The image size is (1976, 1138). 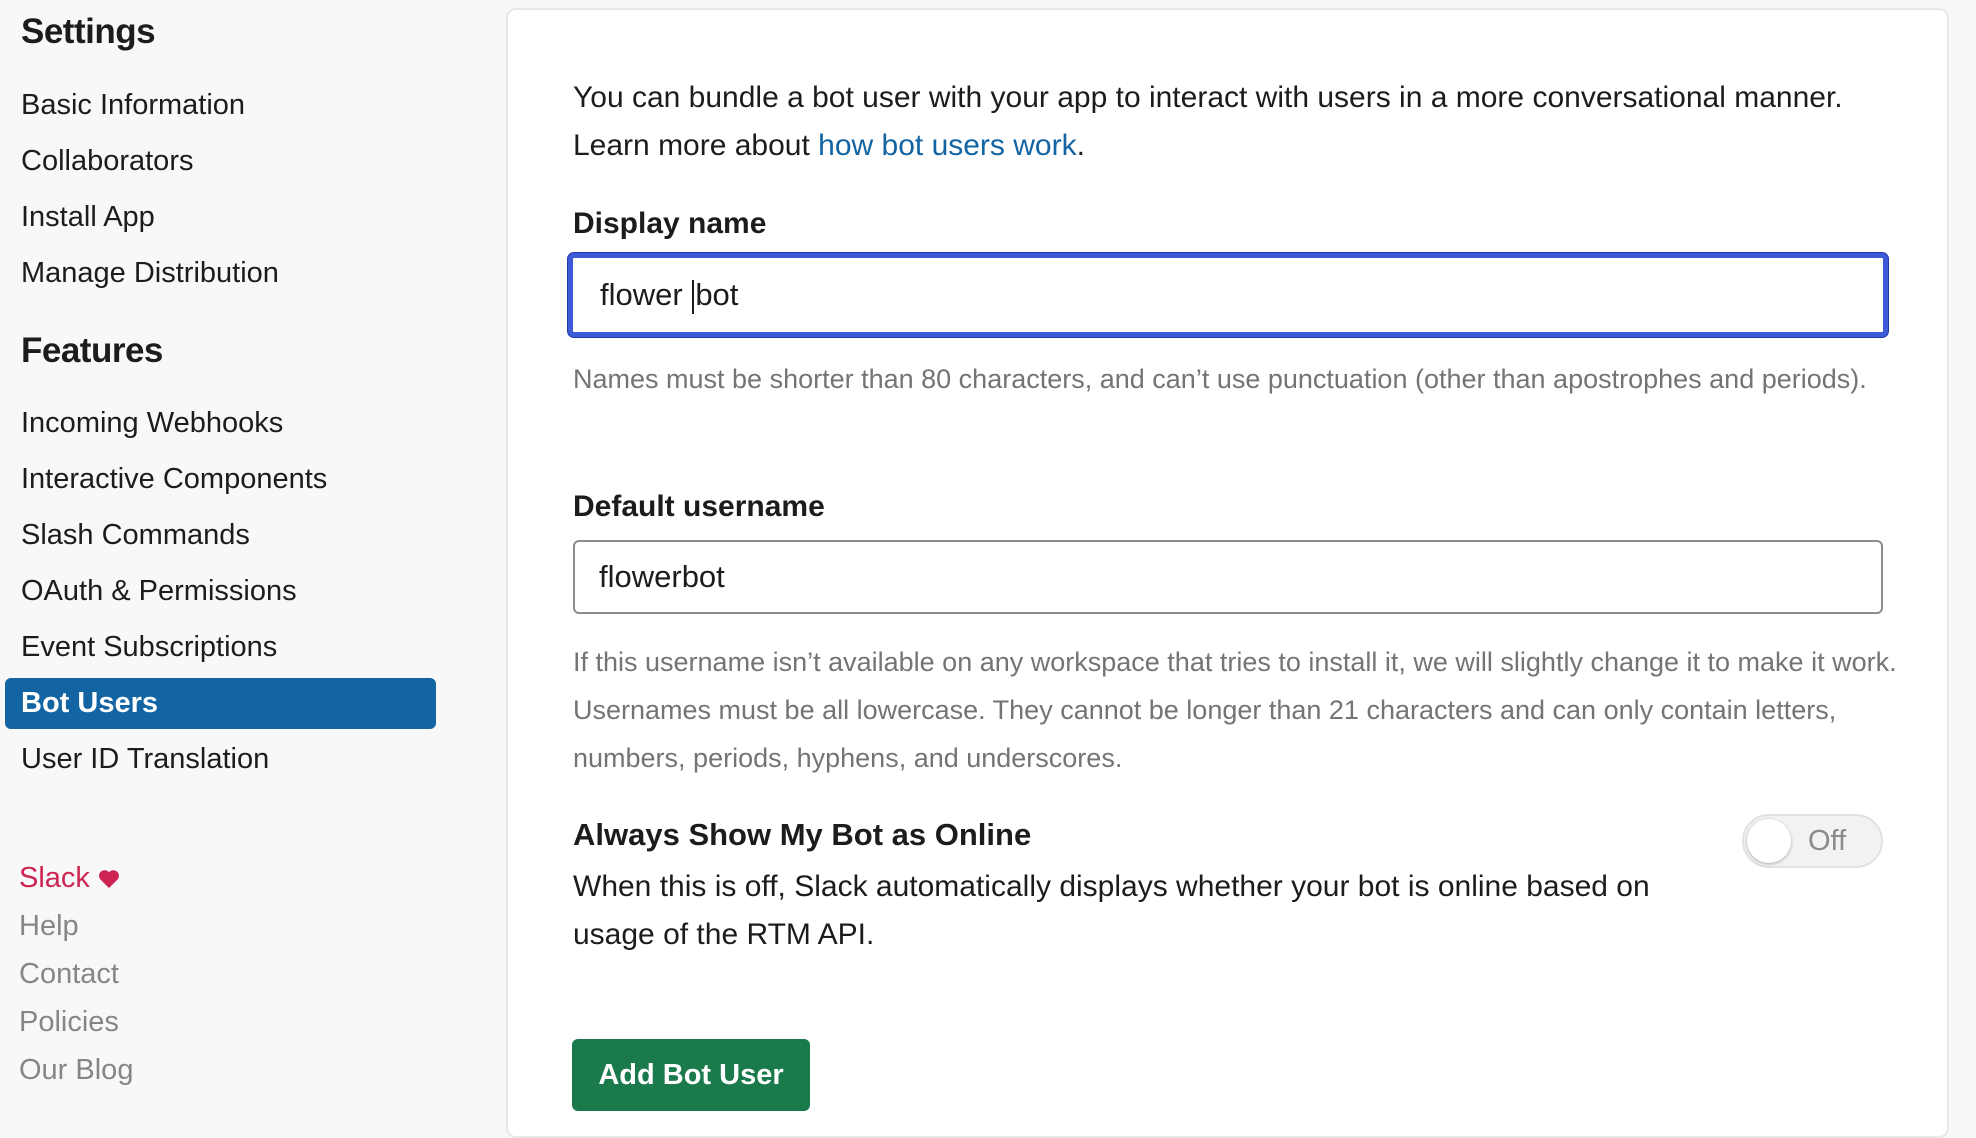 What do you see at coordinates (220, 273) in the screenshot?
I see `sidebar-item-manage-distribution: Manage Distribution` at bounding box center [220, 273].